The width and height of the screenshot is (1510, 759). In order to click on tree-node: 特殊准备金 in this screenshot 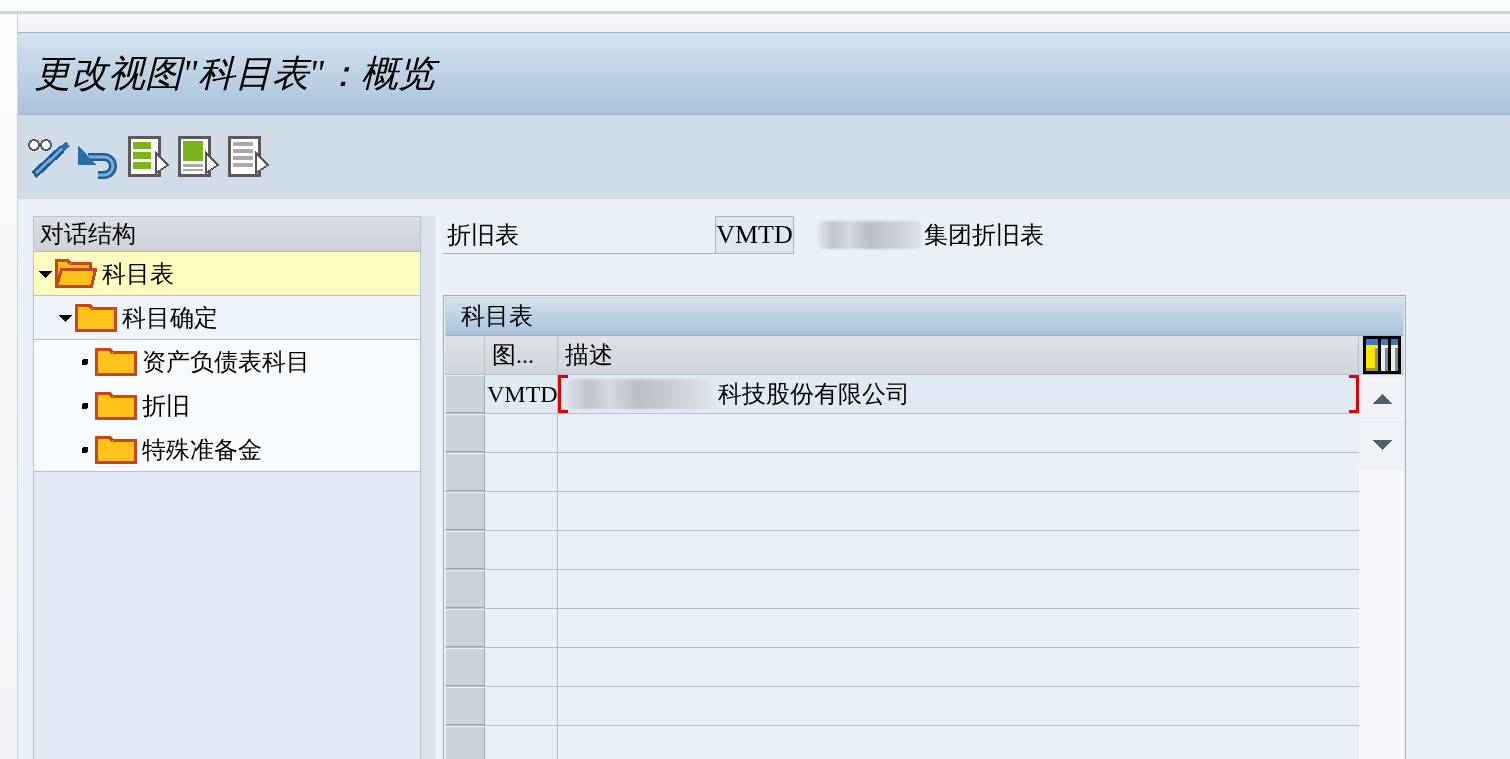, I will do `click(227, 450)`.